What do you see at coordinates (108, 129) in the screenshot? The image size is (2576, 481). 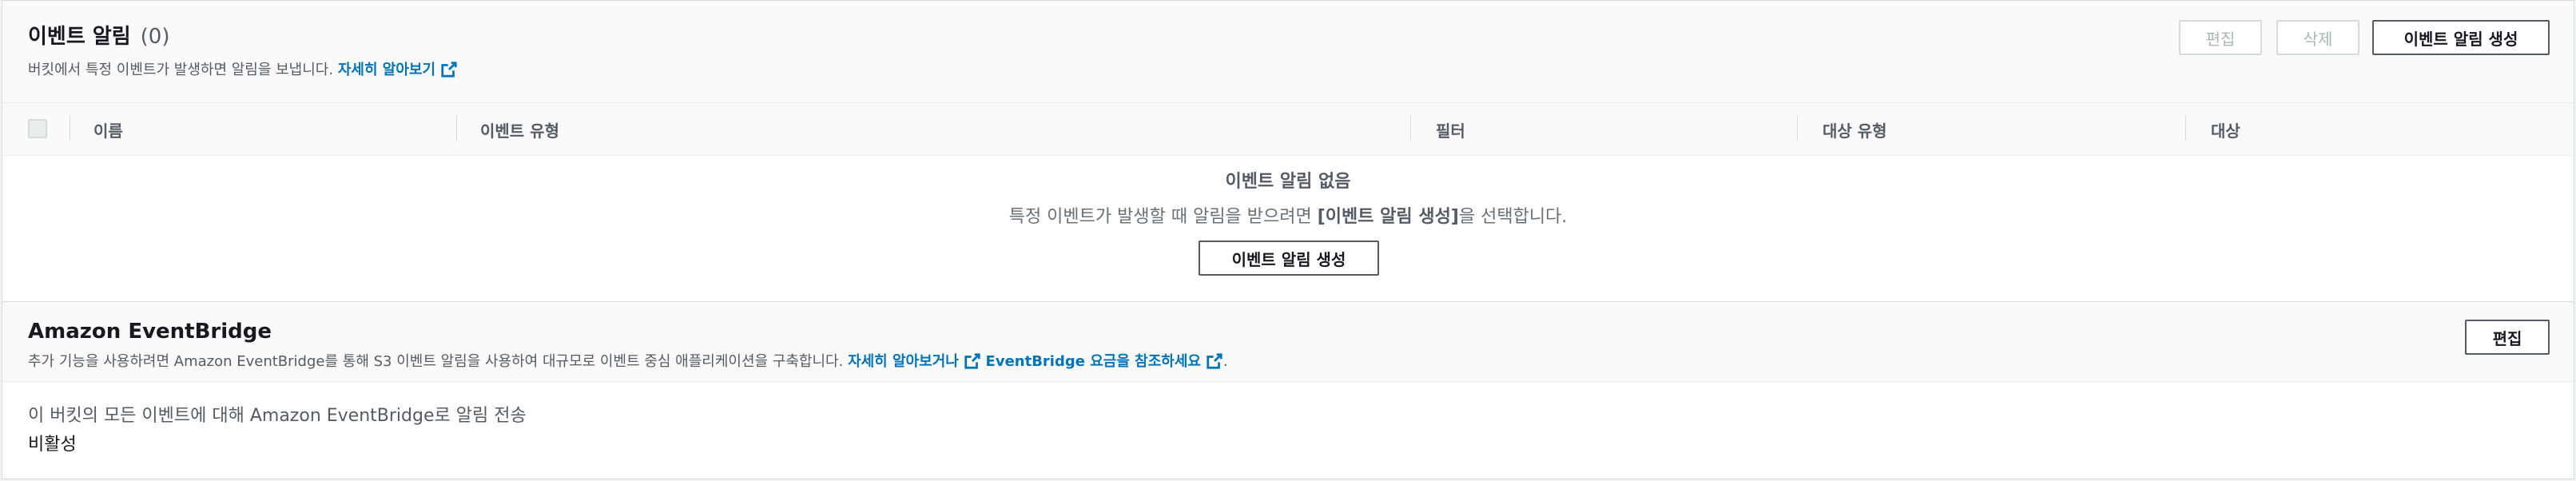 I see `column-header-name: 이름` at bounding box center [108, 129].